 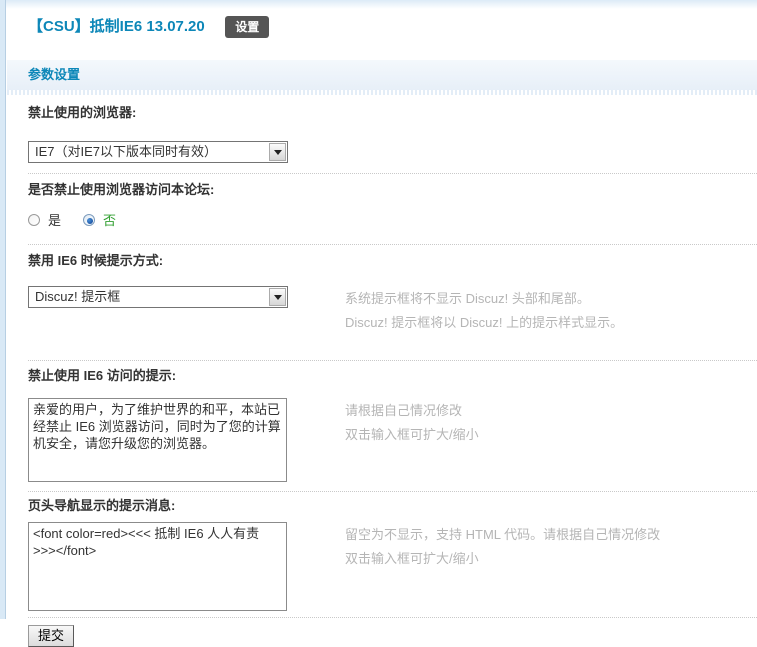 I want to click on radio-yes-label: 是, so click(x=54, y=219).